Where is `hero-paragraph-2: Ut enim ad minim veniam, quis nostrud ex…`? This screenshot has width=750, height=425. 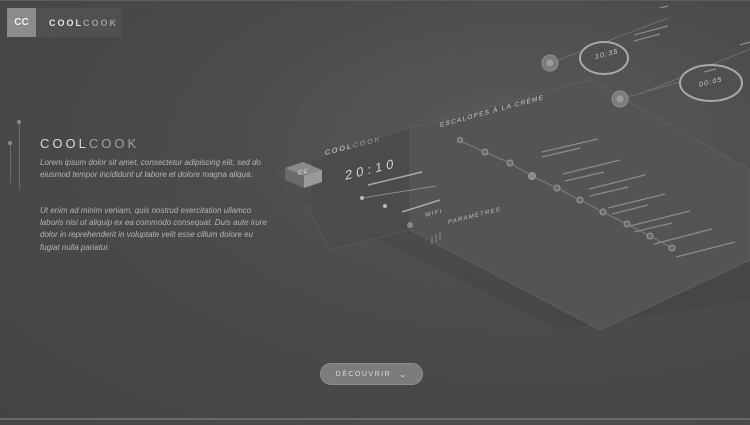 hero-paragraph-2: Ut enim ad minim veniam, quis nostrud ex… is located at coordinates (153, 229).